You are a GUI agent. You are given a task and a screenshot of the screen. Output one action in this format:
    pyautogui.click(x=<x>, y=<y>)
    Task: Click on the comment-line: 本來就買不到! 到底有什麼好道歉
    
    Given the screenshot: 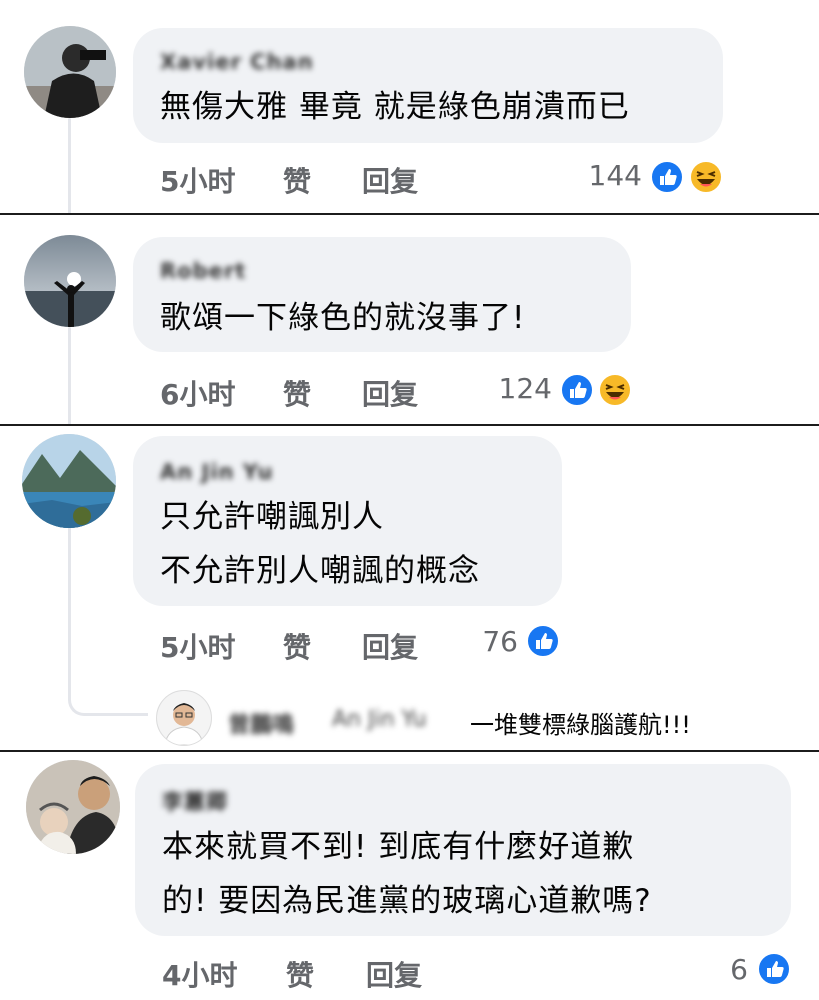 What is the action you would take?
    pyautogui.click(x=398, y=847)
    